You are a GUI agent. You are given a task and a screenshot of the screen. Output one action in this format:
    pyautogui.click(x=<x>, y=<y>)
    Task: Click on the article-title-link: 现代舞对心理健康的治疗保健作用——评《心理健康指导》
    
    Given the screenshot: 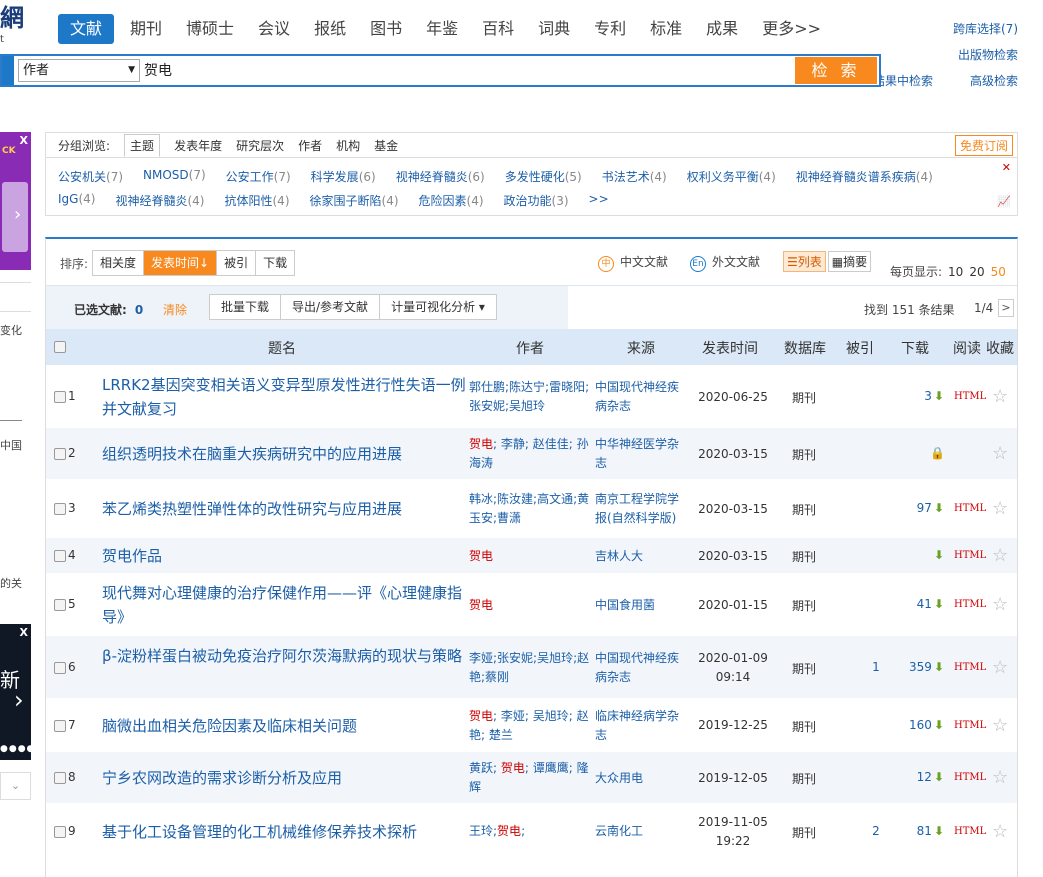 What is the action you would take?
    pyautogui.click(x=284, y=605)
    